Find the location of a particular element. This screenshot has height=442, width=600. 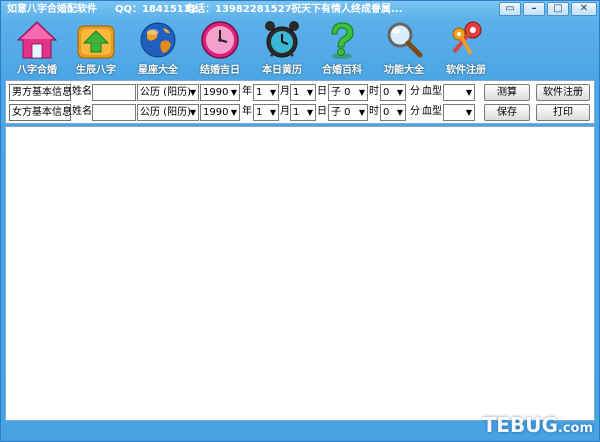

female-year-select: 1990 ▼ is located at coordinates (220, 112).